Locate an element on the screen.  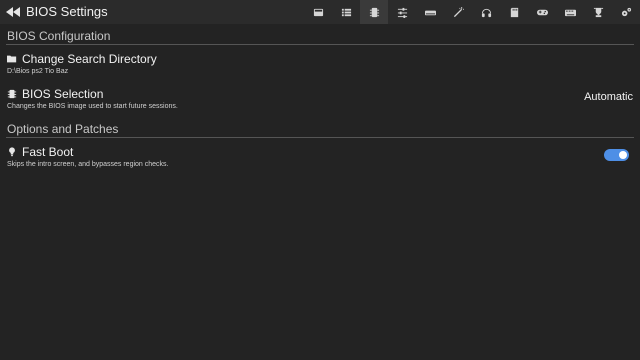
lightbulb-icon is located at coordinates (12, 152).